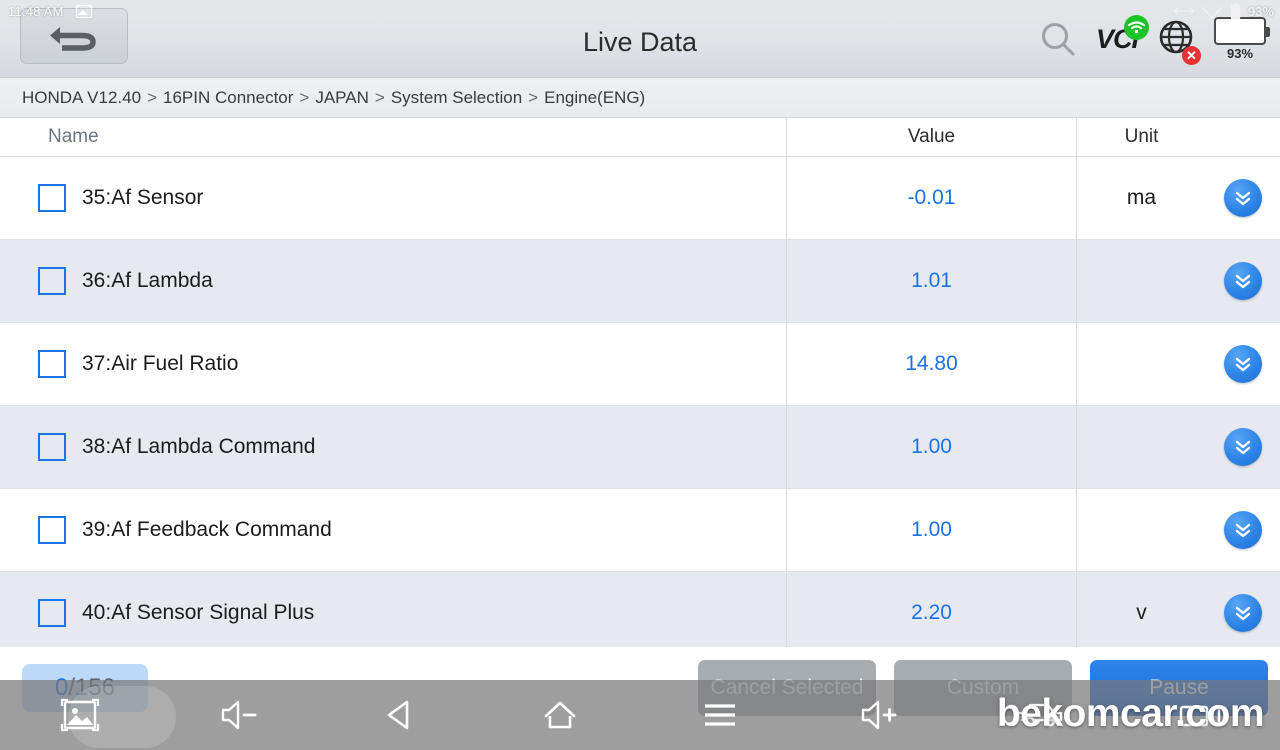 The image size is (1280, 750). I want to click on row-unit-cell: ma, so click(1141, 198).